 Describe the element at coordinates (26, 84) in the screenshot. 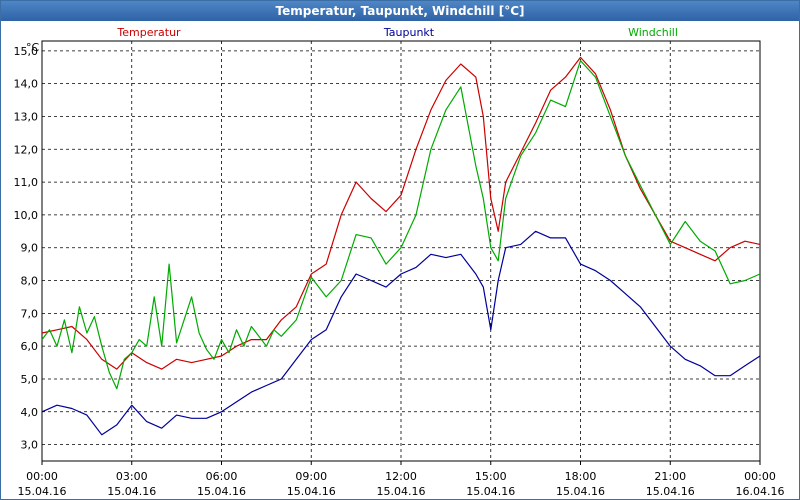

I see `y-tick-label: 14,0` at that location.